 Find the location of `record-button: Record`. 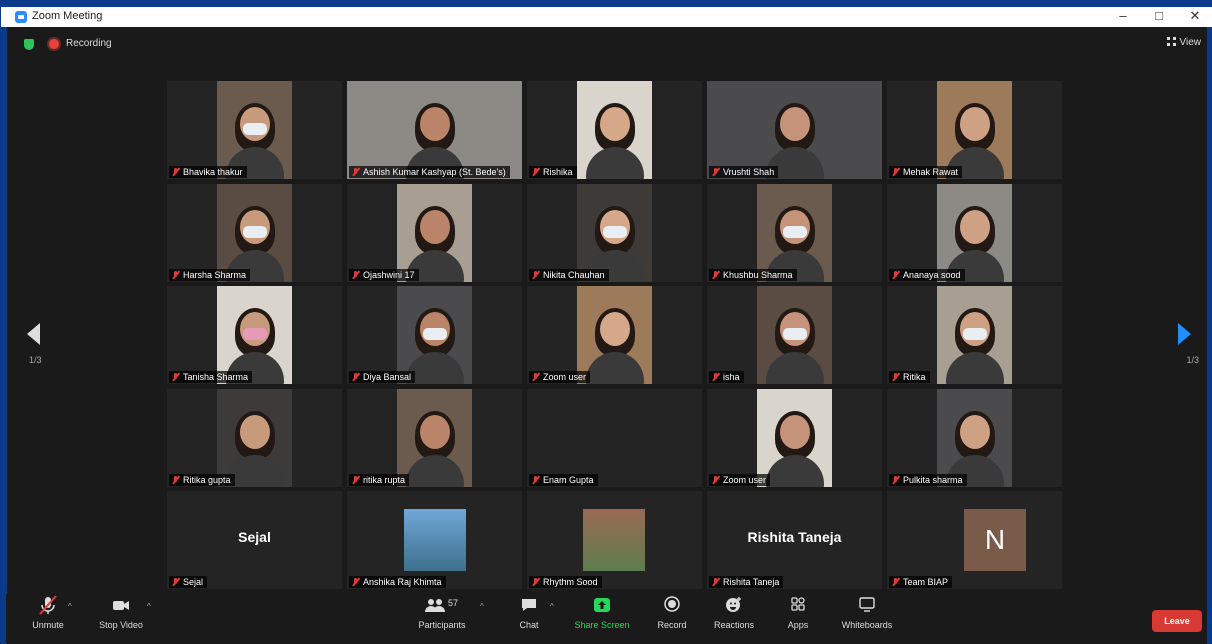

record-button: Record is located at coordinates (672, 612).